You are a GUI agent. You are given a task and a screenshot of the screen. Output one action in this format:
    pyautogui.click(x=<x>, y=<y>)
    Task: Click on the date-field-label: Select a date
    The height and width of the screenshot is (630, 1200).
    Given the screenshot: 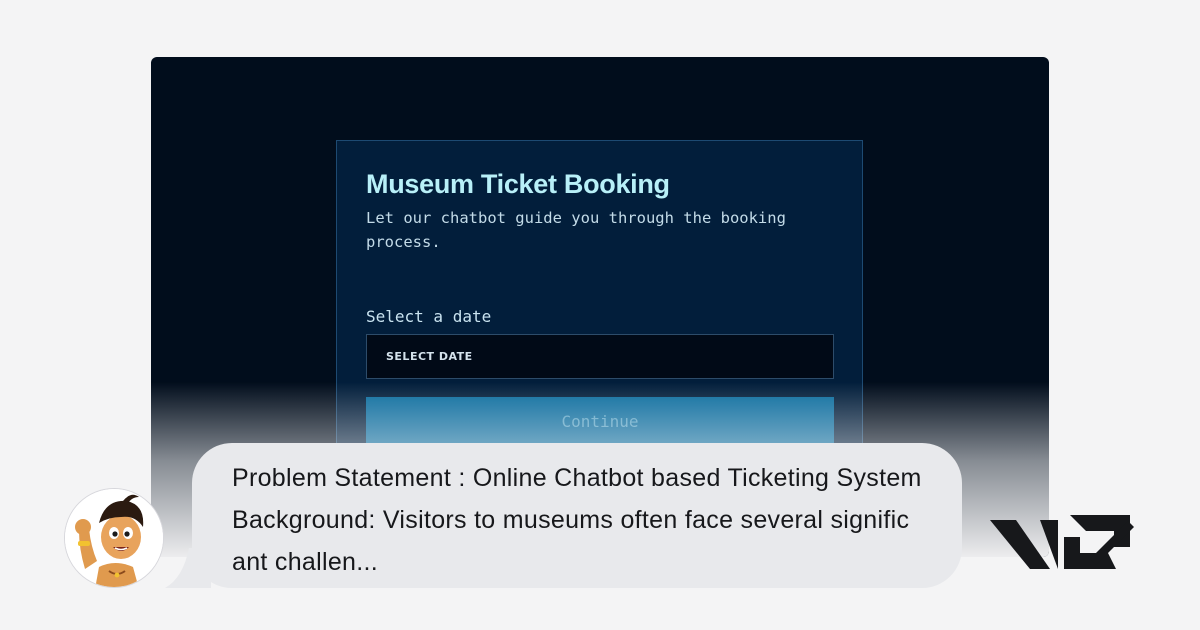 What is the action you would take?
    pyautogui.click(x=429, y=316)
    